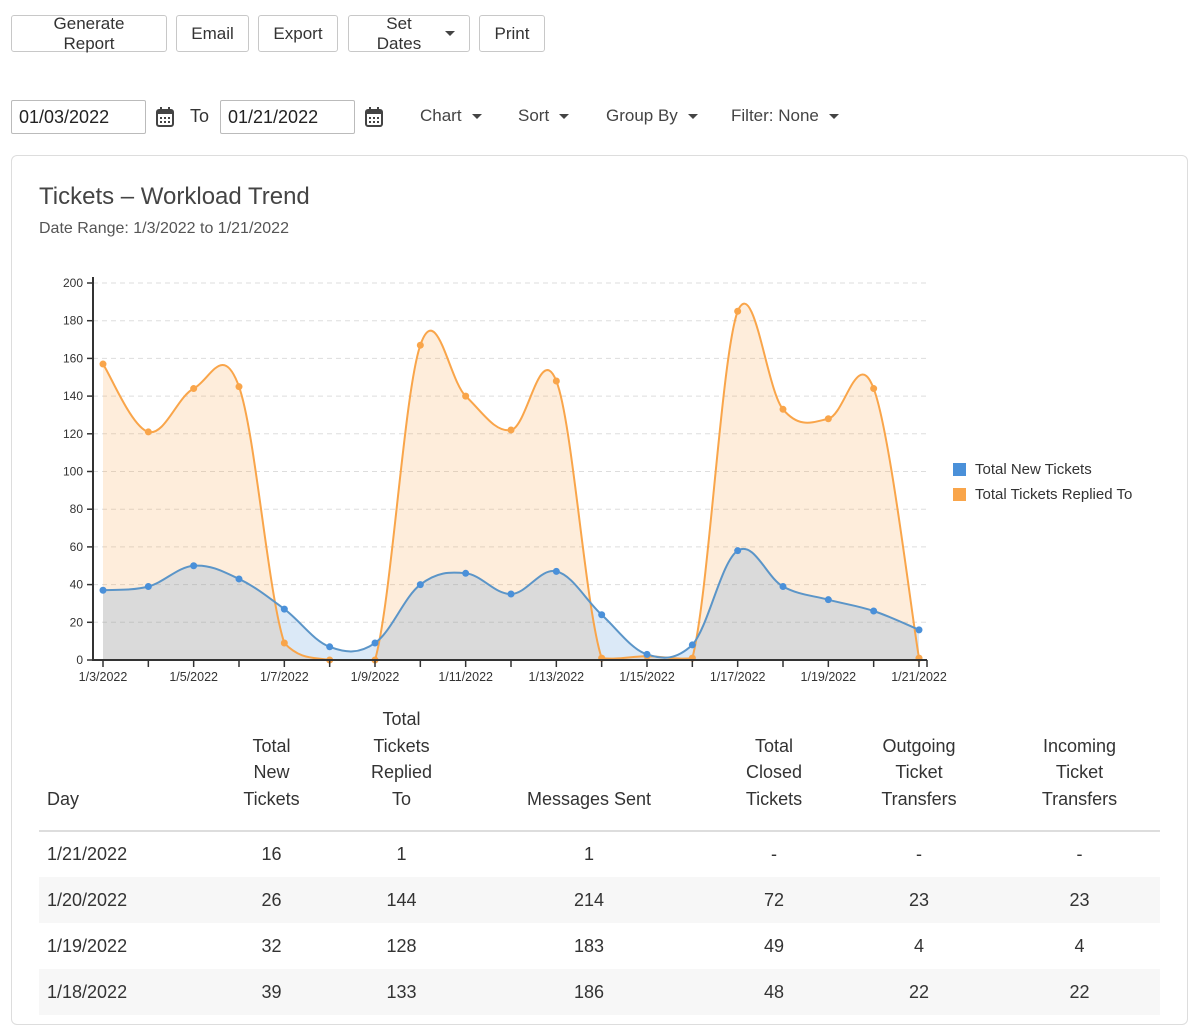  Describe the element at coordinates (1079, 745) in the screenshot. I see `column-header-text: Incoming` at that location.